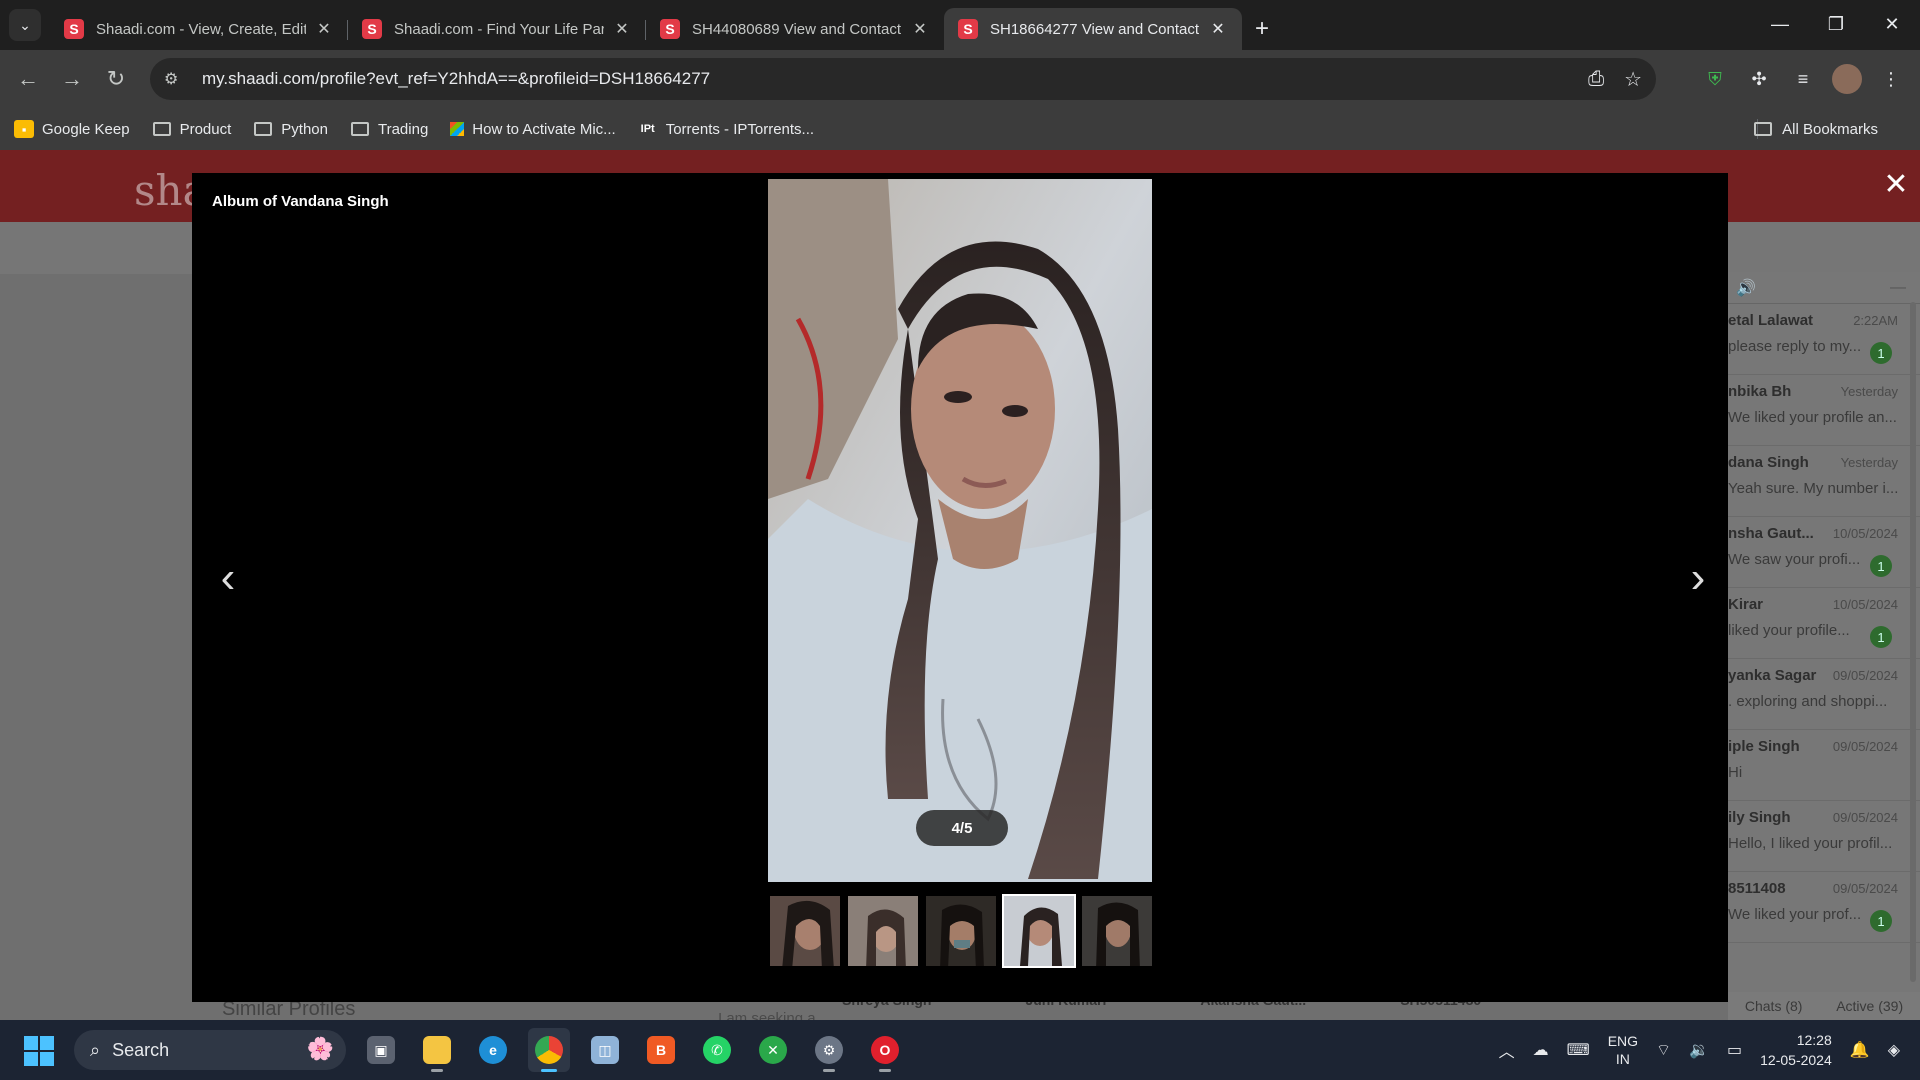 Image resolution: width=1920 pixels, height=1080 pixels. I want to click on tab-4-active: S SH18664277 View and Contact ✕, so click(1093, 29).